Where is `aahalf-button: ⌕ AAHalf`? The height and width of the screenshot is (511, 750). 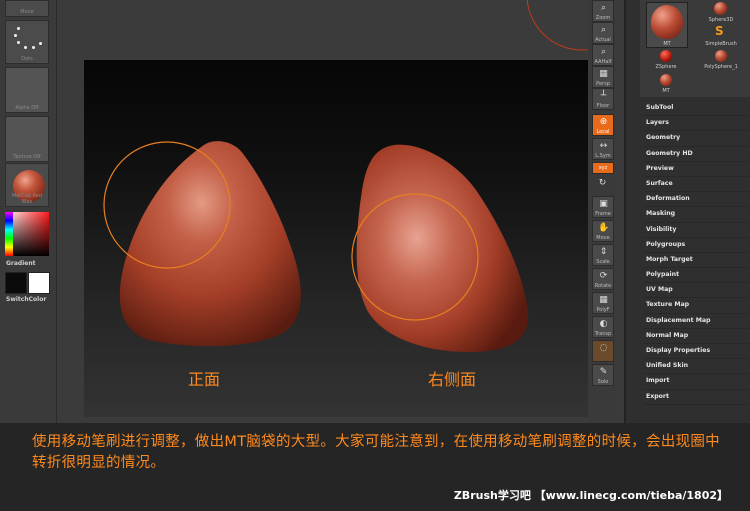
aahalf-button: ⌕ AAHalf is located at coordinates (603, 55).